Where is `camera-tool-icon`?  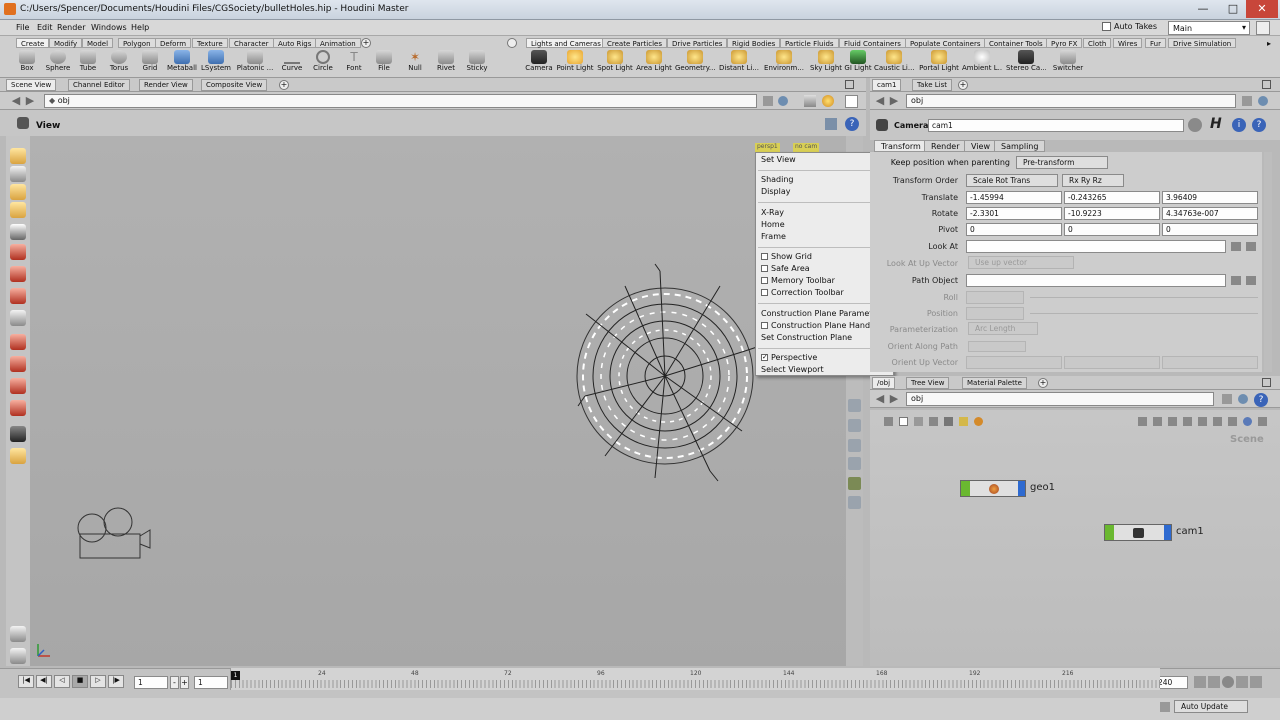 camera-tool-icon is located at coordinates (18, 434).